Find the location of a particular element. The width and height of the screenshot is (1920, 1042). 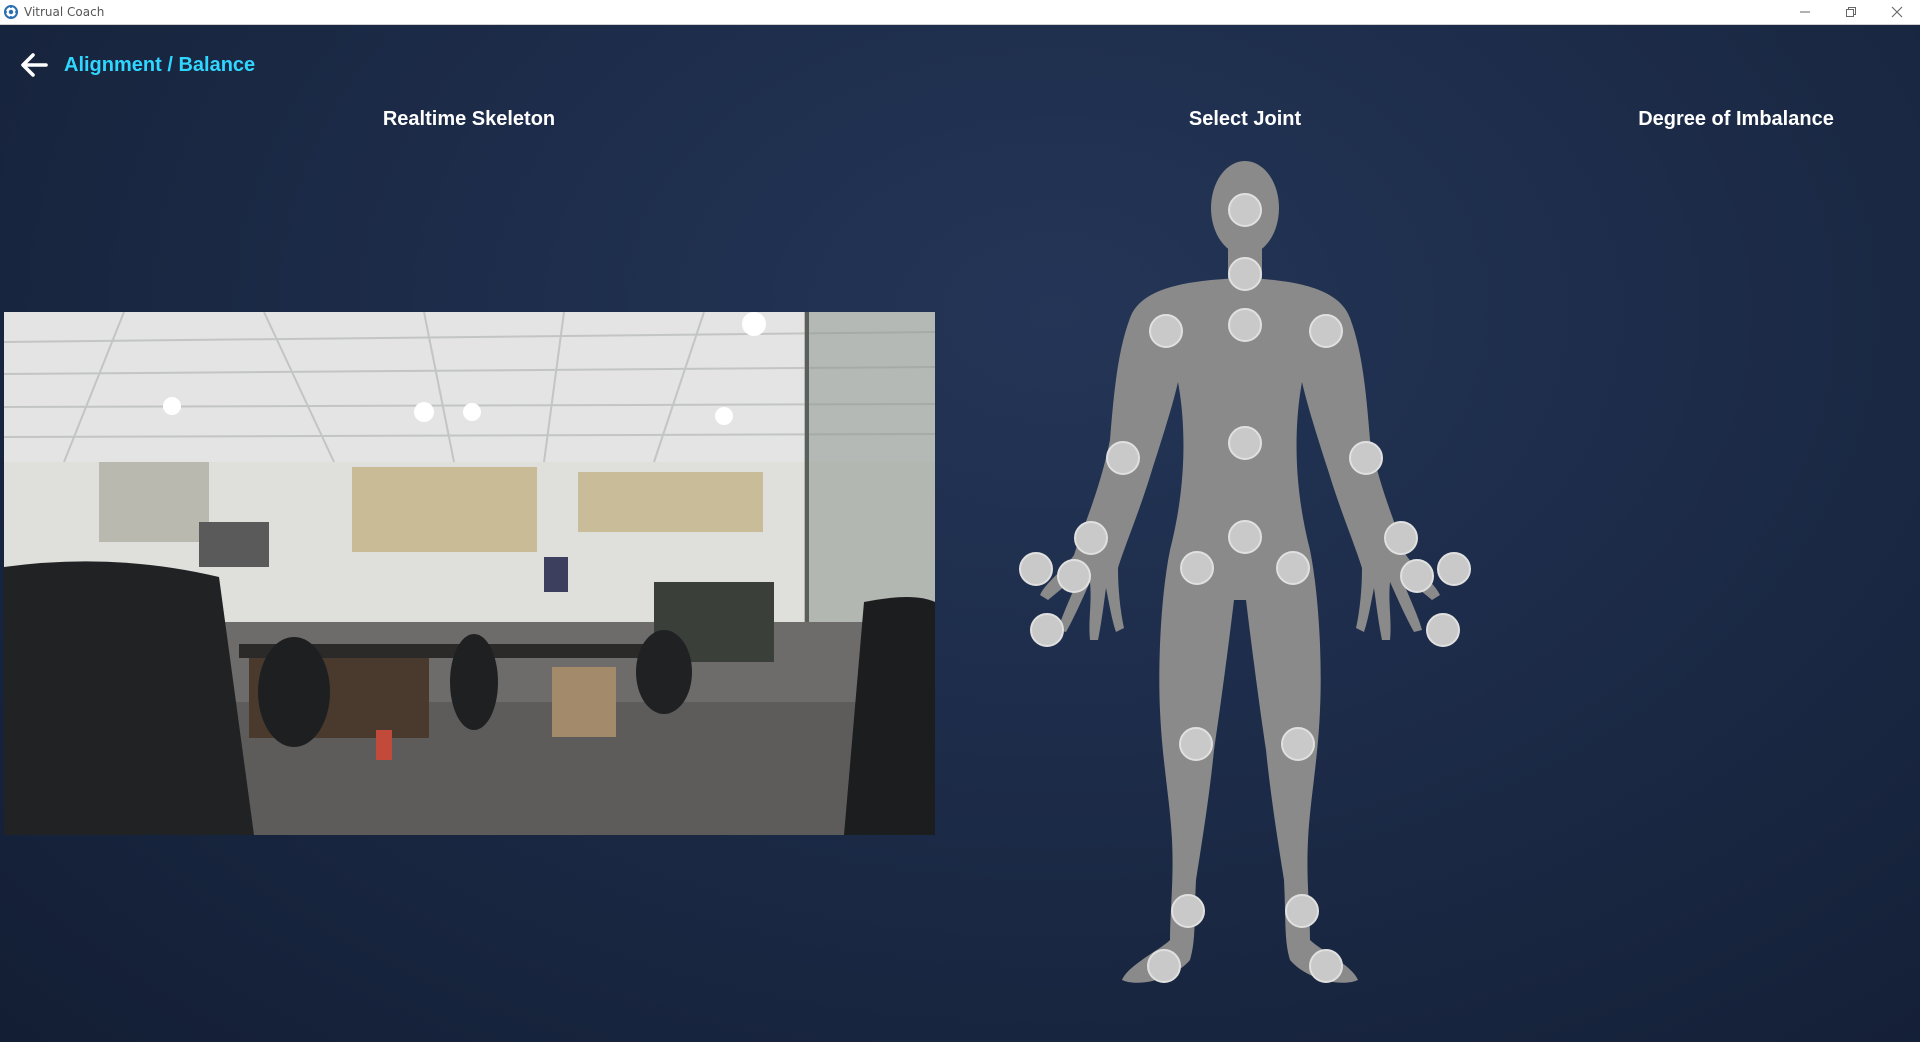

close-icon is located at coordinates (1897, 12).